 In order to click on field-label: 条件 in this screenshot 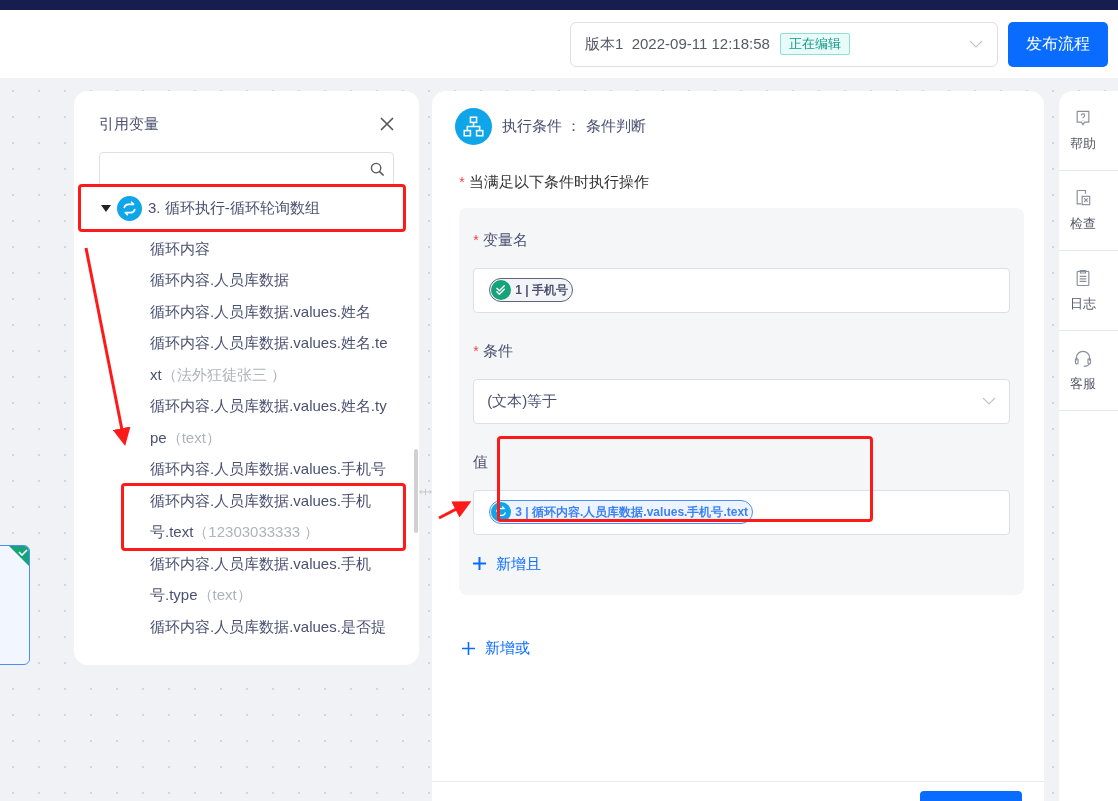, I will do `click(497, 351)`.